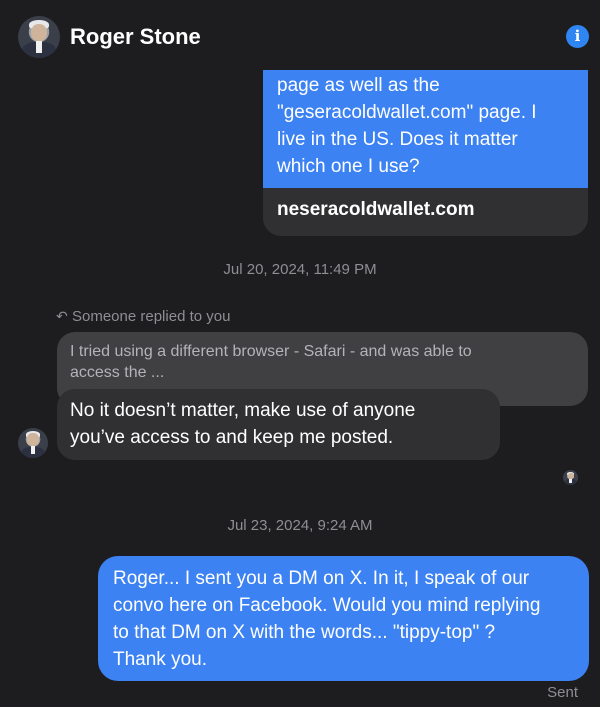  What do you see at coordinates (300, 525) in the screenshot?
I see `message-timestamp: Jul 23, 2024, 9:24 AM` at bounding box center [300, 525].